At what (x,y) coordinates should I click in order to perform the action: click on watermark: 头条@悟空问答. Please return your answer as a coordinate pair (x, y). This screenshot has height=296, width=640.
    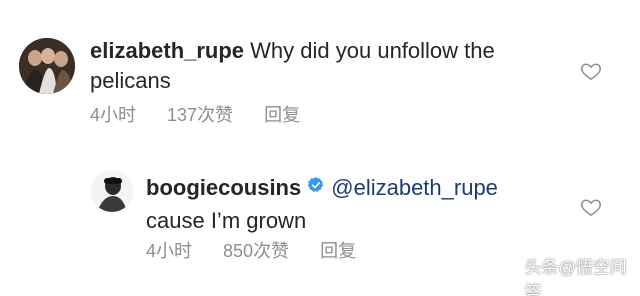
    Looking at the image, I should click on (569, 277).